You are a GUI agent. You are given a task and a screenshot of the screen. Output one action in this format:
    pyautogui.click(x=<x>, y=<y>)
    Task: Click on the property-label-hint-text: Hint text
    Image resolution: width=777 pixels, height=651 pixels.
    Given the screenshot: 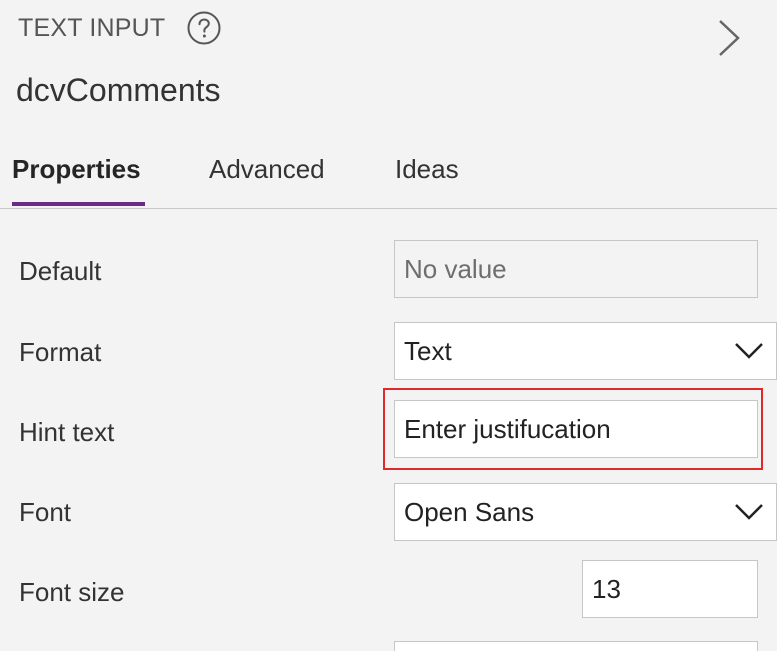 What is the action you would take?
    pyautogui.click(x=67, y=432)
    